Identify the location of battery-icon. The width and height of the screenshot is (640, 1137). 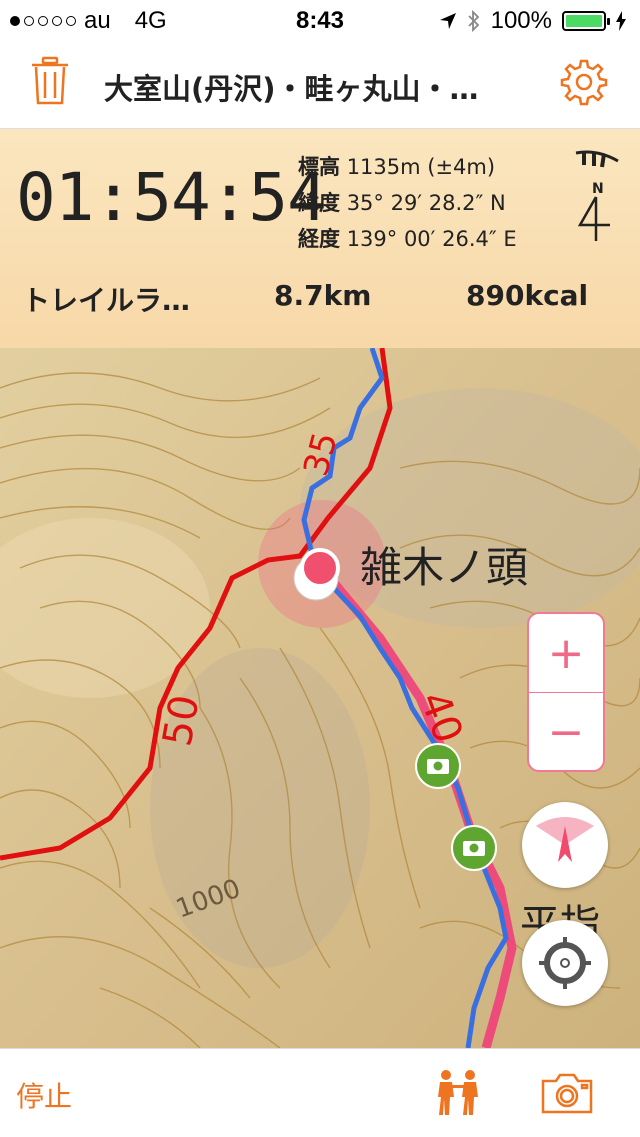
(586, 21).